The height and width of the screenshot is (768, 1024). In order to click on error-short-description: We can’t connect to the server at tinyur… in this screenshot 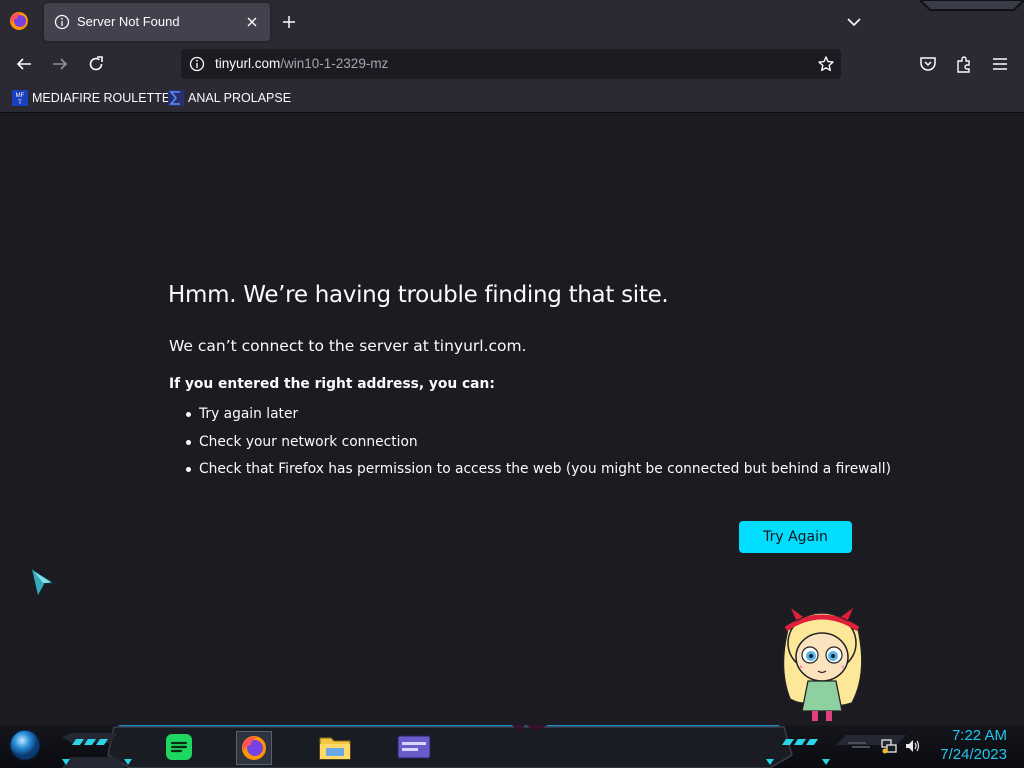, I will do `click(348, 346)`.